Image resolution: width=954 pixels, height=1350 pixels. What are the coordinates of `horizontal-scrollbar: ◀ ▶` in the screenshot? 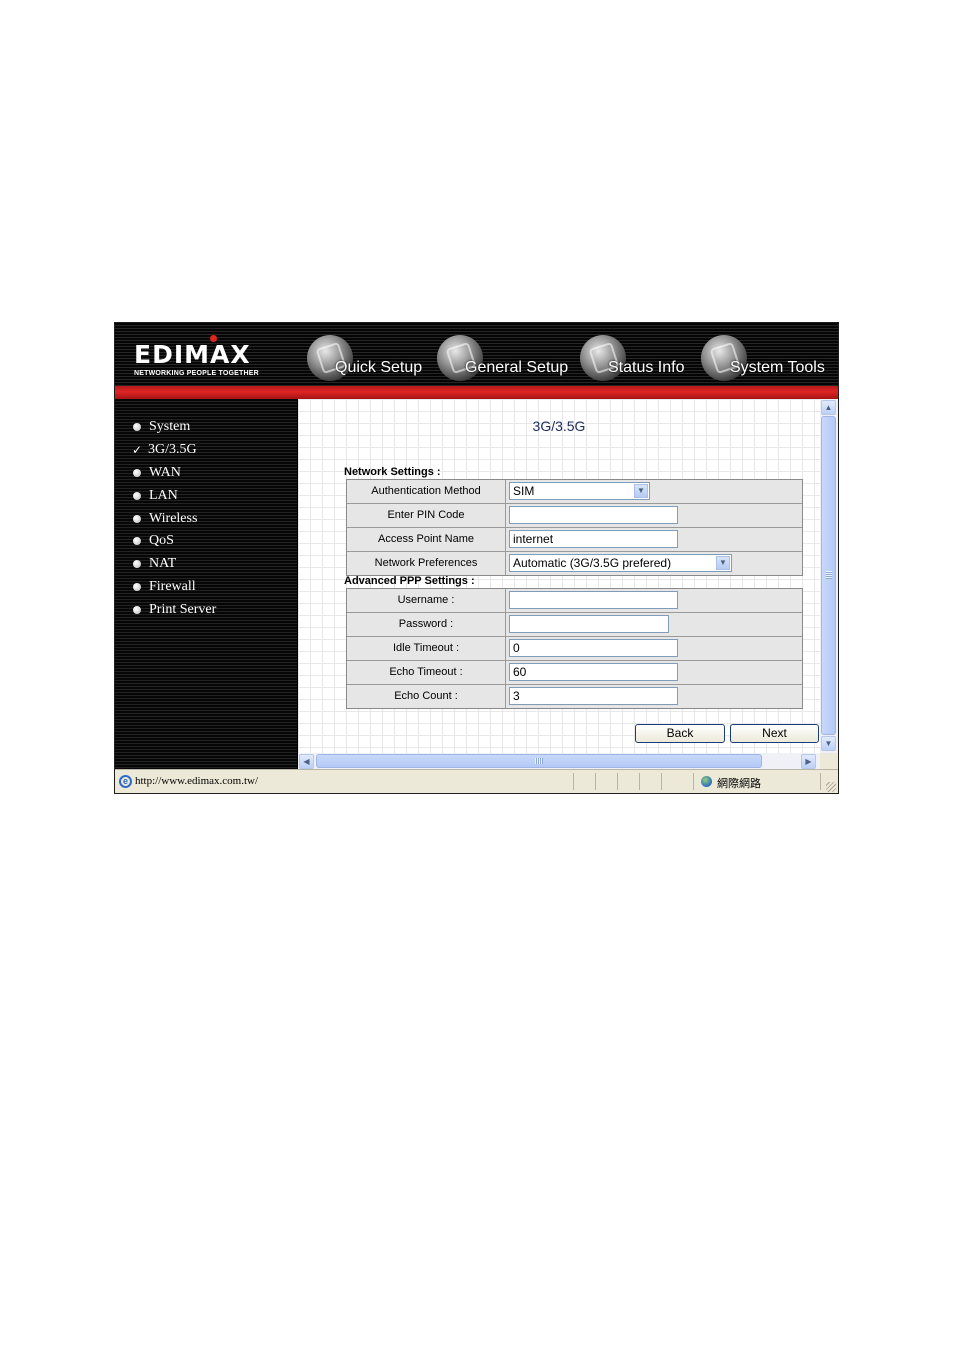 It's located at (568, 761).